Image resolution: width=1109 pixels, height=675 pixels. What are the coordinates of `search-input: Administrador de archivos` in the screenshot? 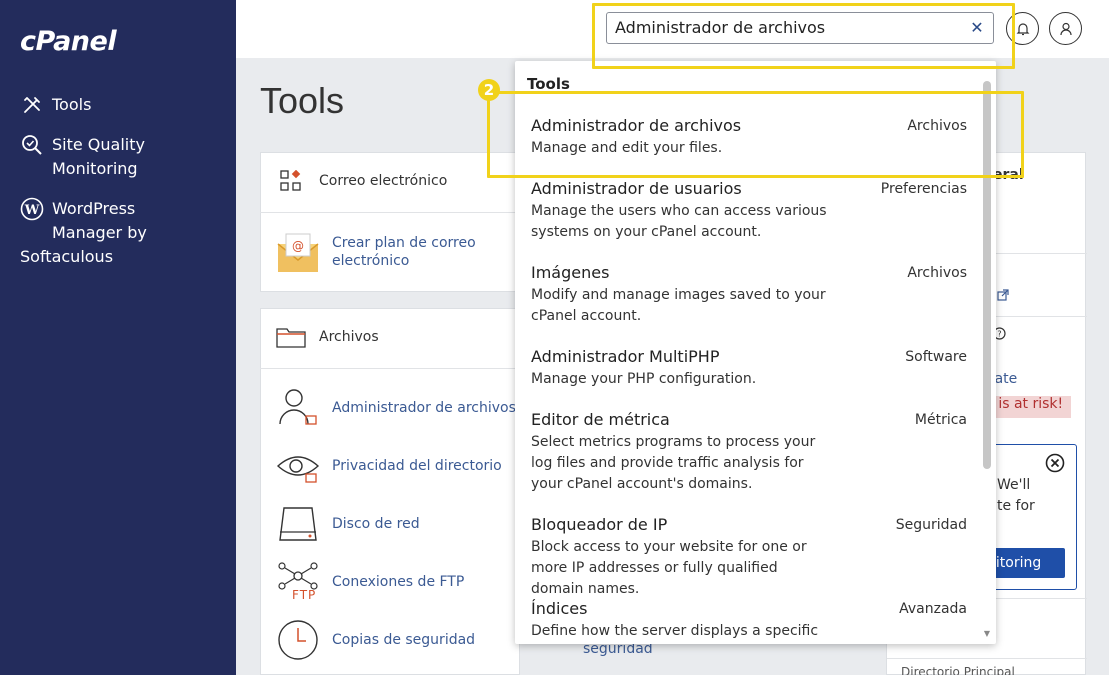 It's located at (800, 28).